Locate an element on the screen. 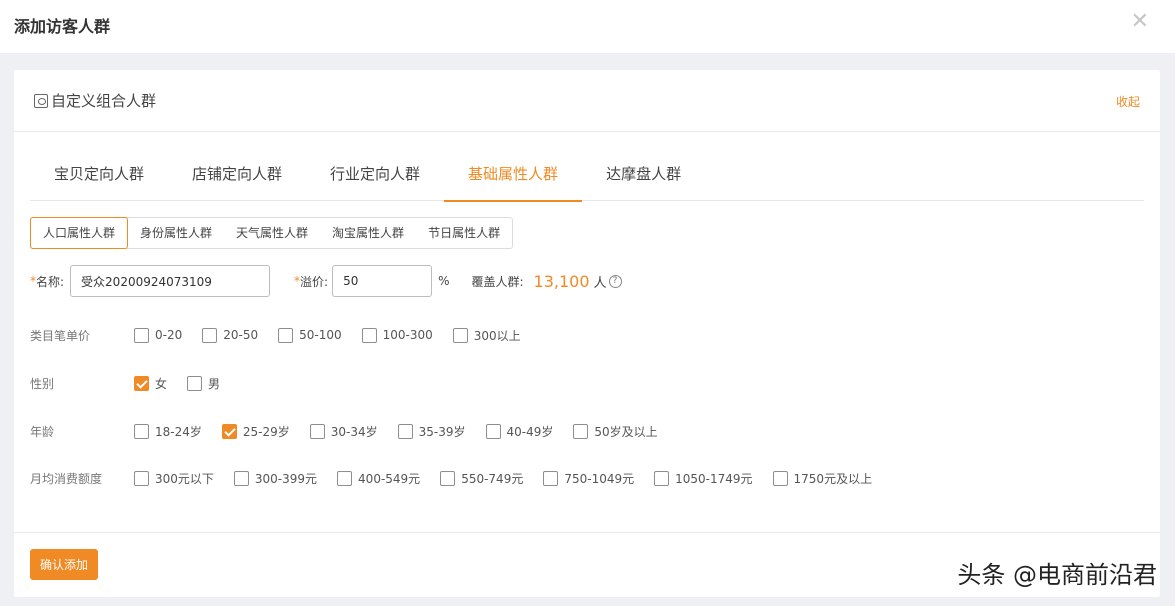 The height and width of the screenshot is (606, 1175). subtab-weather: 天气属性人群 is located at coordinates (272, 233).